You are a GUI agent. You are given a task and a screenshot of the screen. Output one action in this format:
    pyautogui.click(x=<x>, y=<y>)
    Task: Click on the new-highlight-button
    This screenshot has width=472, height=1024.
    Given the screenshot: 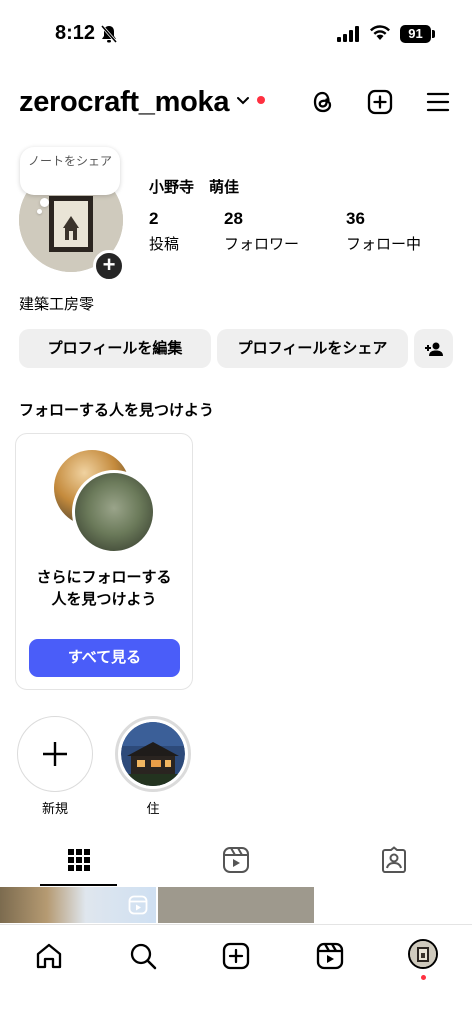 What is the action you would take?
    pyautogui.click(x=55, y=754)
    